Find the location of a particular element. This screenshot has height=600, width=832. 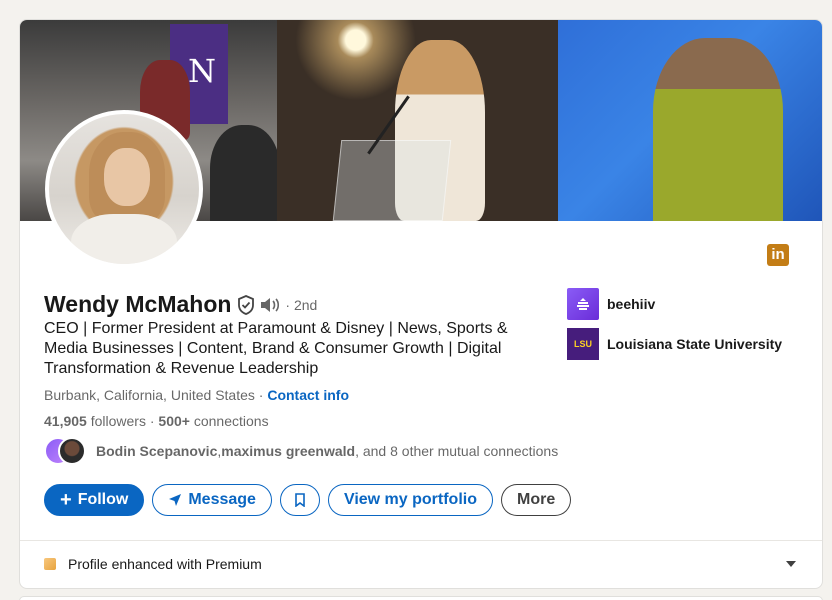

message-button: Message is located at coordinates (212, 500).